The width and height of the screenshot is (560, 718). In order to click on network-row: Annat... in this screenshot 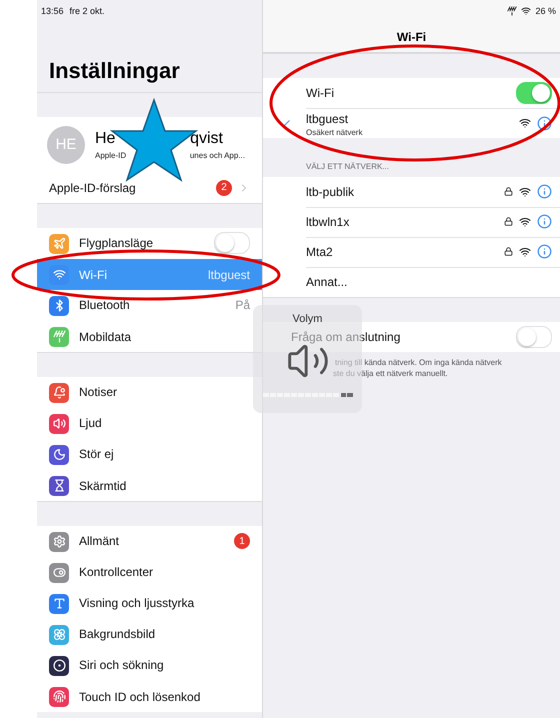, I will do `click(411, 282)`.